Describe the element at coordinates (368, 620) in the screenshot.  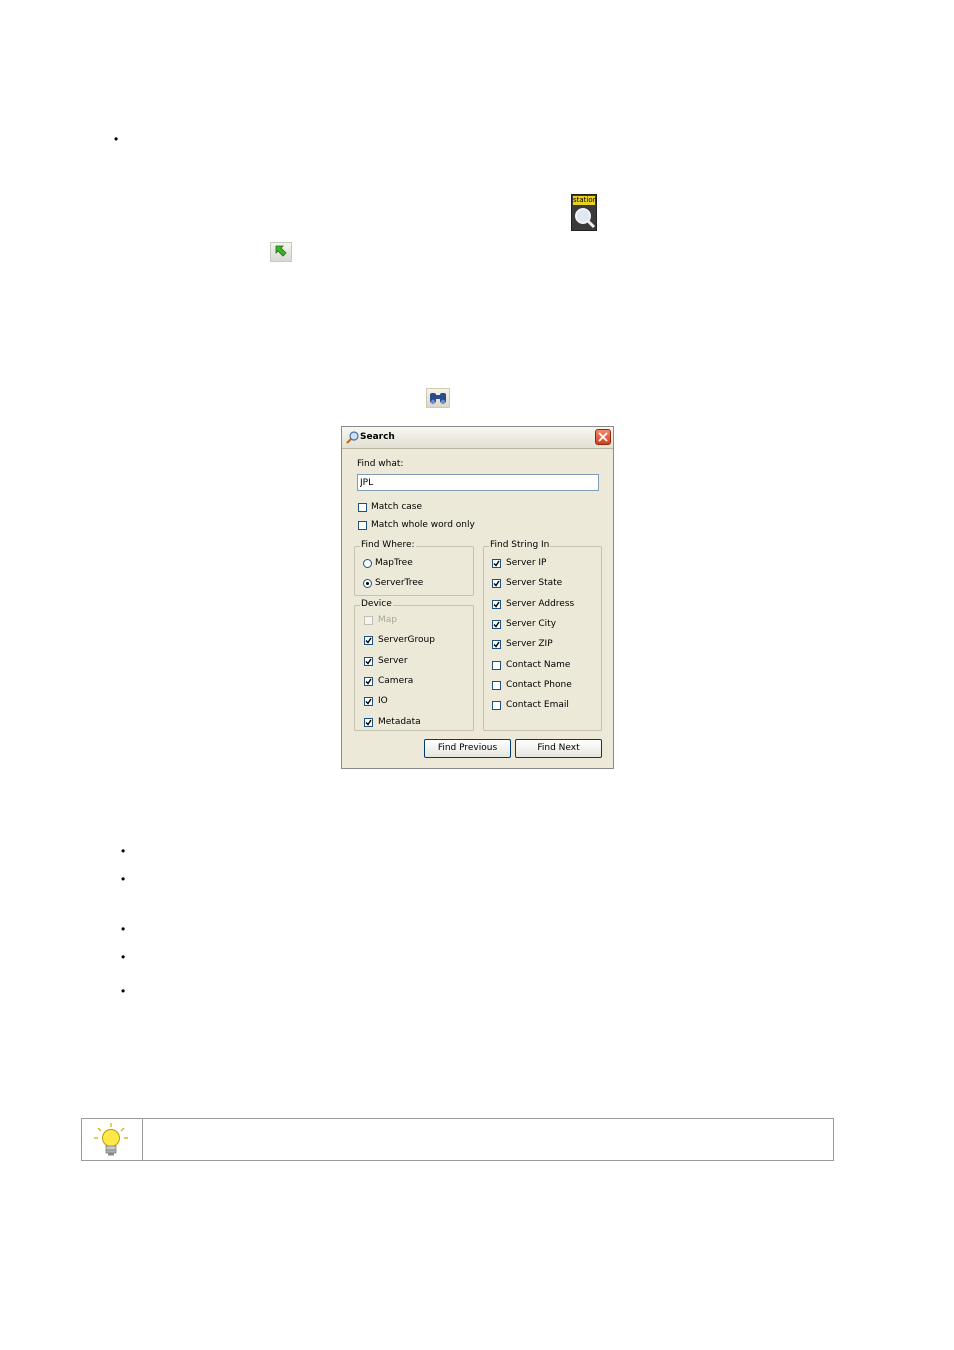
I see `device-checkbox-map` at that location.